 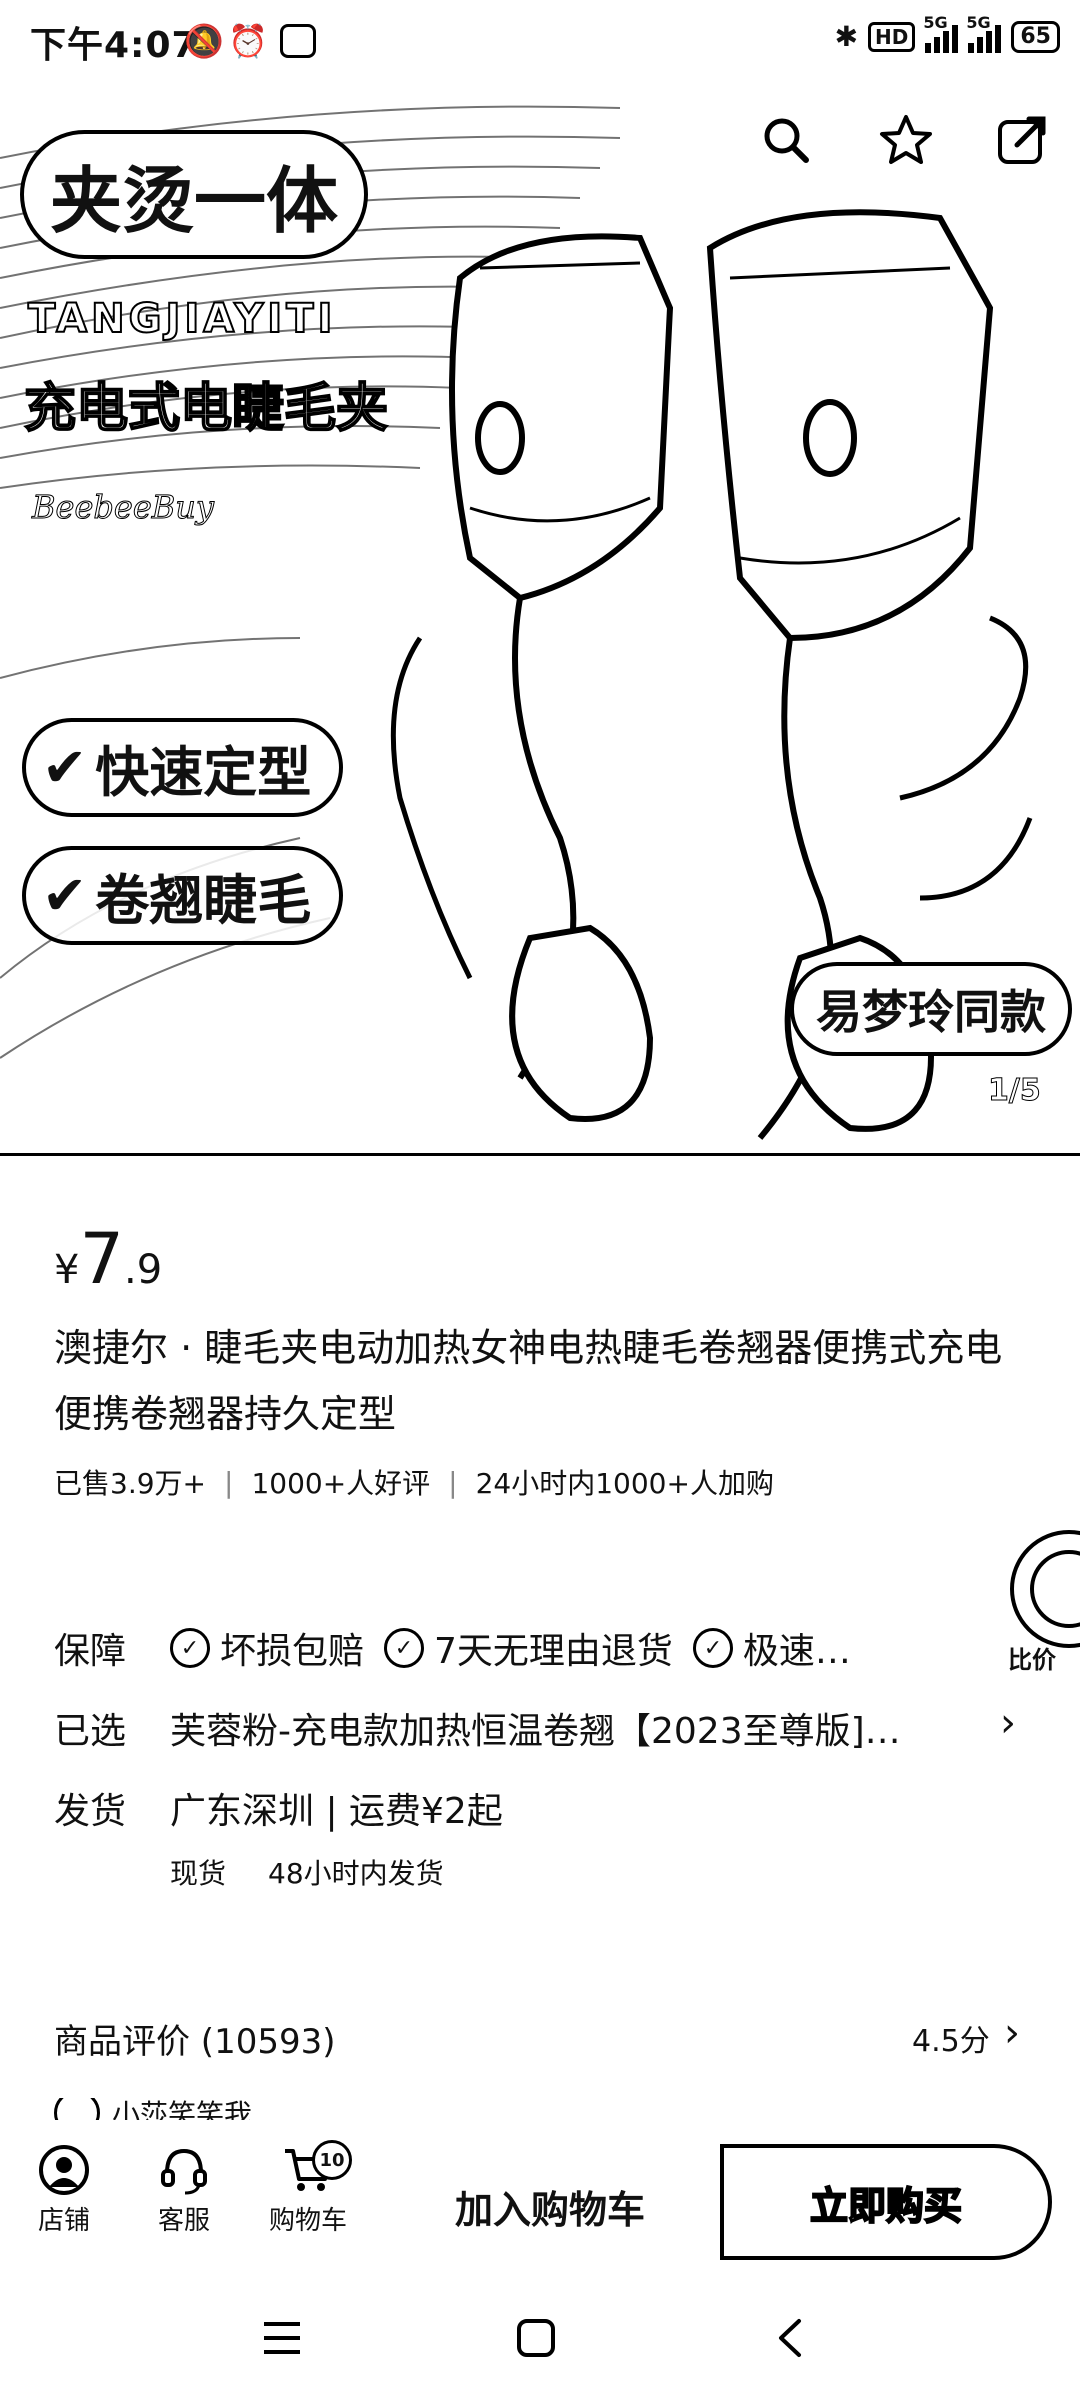 What do you see at coordinates (540, 40) in the screenshot?
I see `status-bar: 下午4:07 🔕 ⏰ ✱ HD 5G 5G 65` at bounding box center [540, 40].